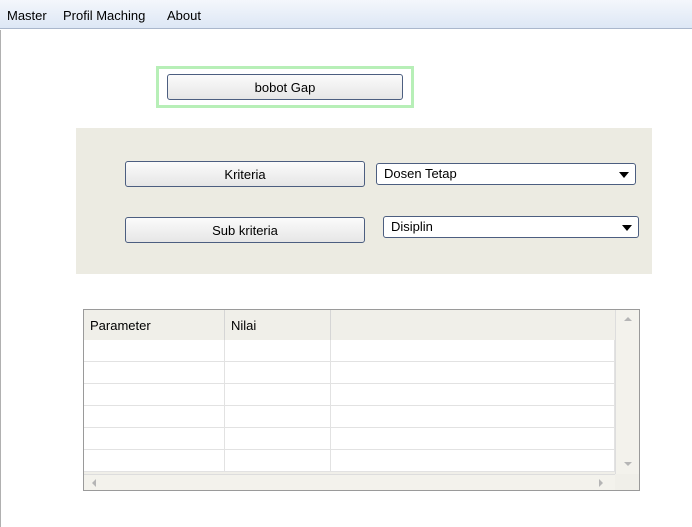 This screenshot has height=527, width=692. What do you see at coordinates (245, 174) in the screenshot?
I see `kriteria-button: Kriteria` at bounding box center [245, 174].